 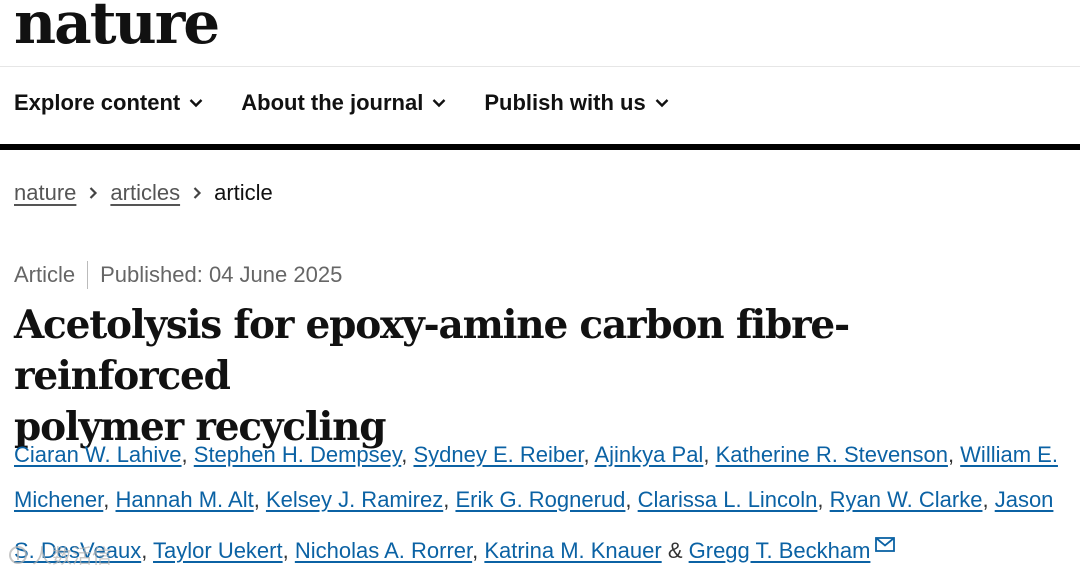 What do you see at coordinates (540, 499) in the screenshot?
I see `author-link: Erik G. Rognerud` at bounding box center [540, 499].